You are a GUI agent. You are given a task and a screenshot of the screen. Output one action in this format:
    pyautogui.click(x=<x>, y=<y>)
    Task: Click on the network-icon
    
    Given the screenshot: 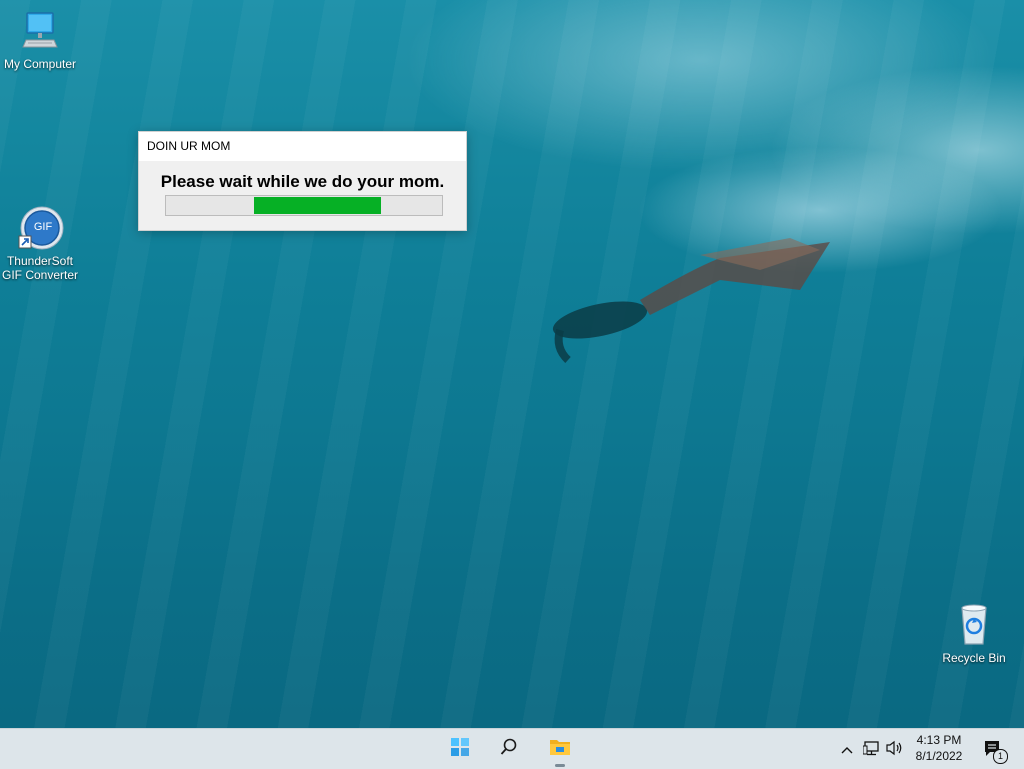 What is the action you would take?
    pyautogui.click(x=871, y=749)
    